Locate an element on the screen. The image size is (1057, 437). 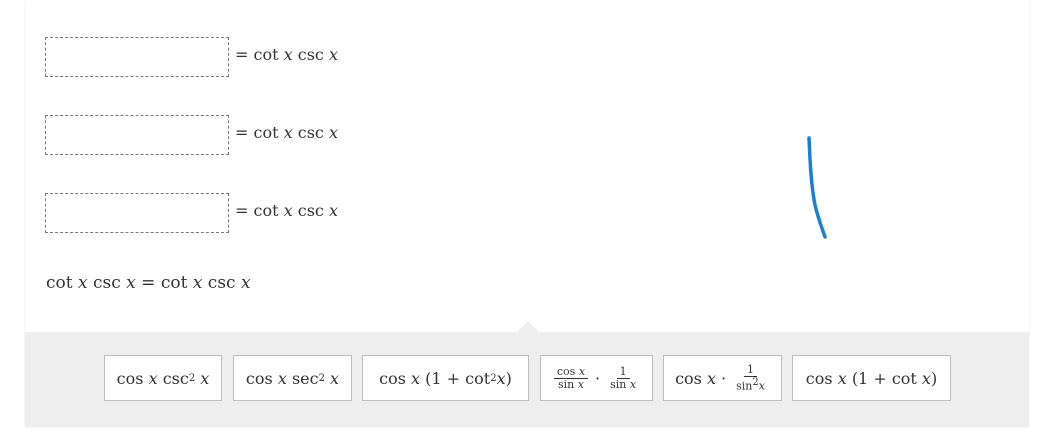
tile-cos-times-one-over-sin-squared: cos x · 1 sin2x is located at coordinates (722, 378).